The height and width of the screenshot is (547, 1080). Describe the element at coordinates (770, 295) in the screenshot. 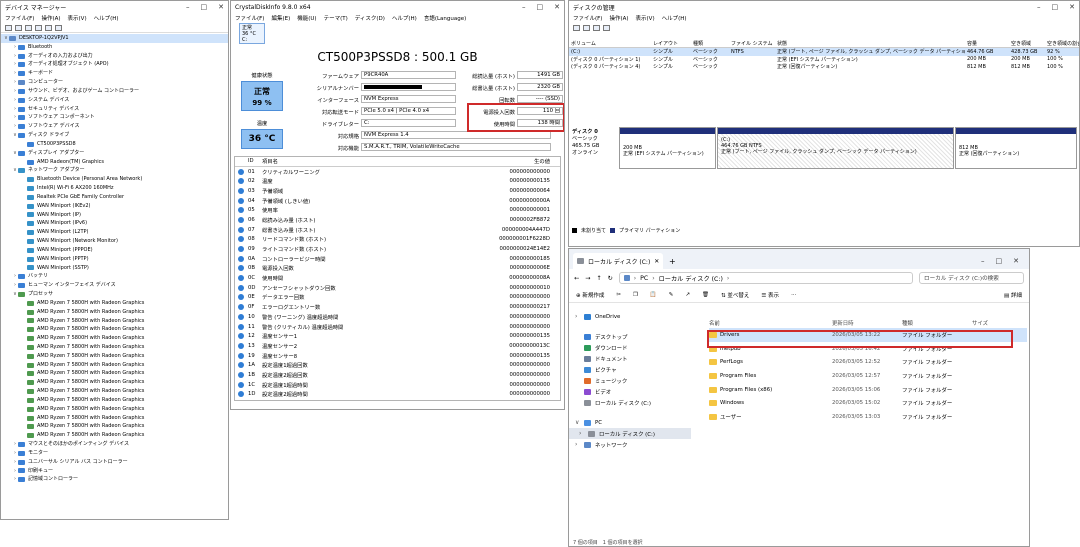

I see `view-button: ☰ 表示` at that location.